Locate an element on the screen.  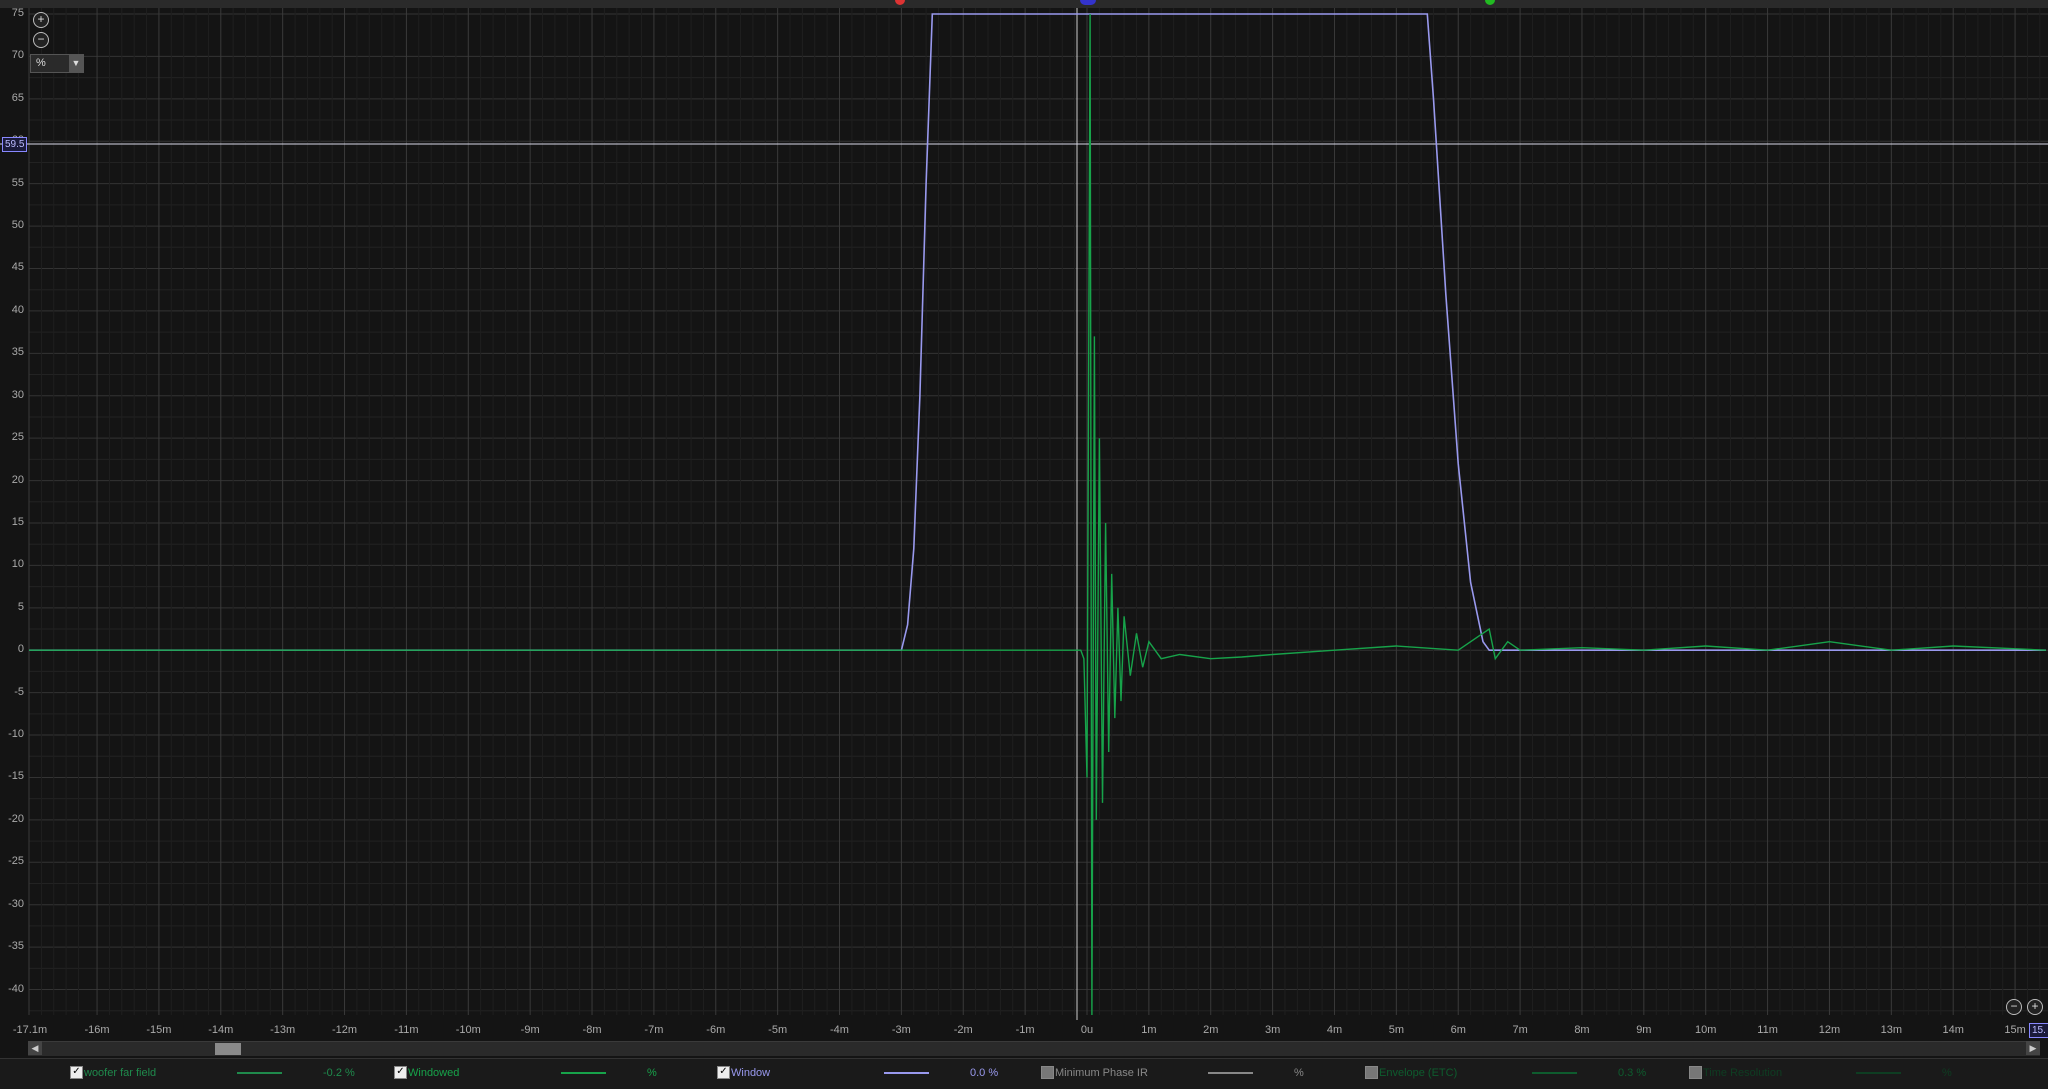
legend-label: Minimum Phase IR is located at coordinates (1101, 1073).